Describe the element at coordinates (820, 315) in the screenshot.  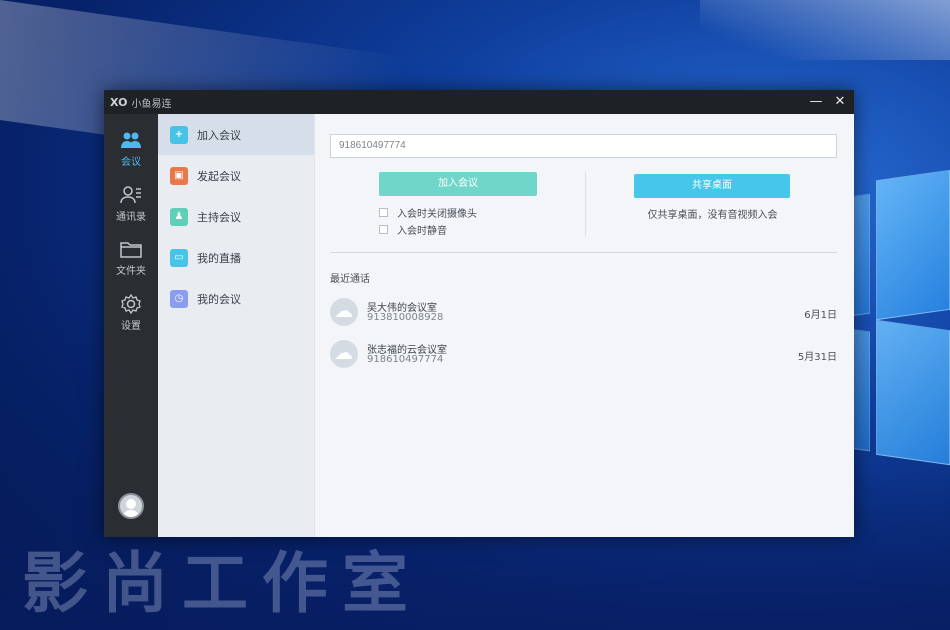
I see `call-date: 6月1日` at that location.